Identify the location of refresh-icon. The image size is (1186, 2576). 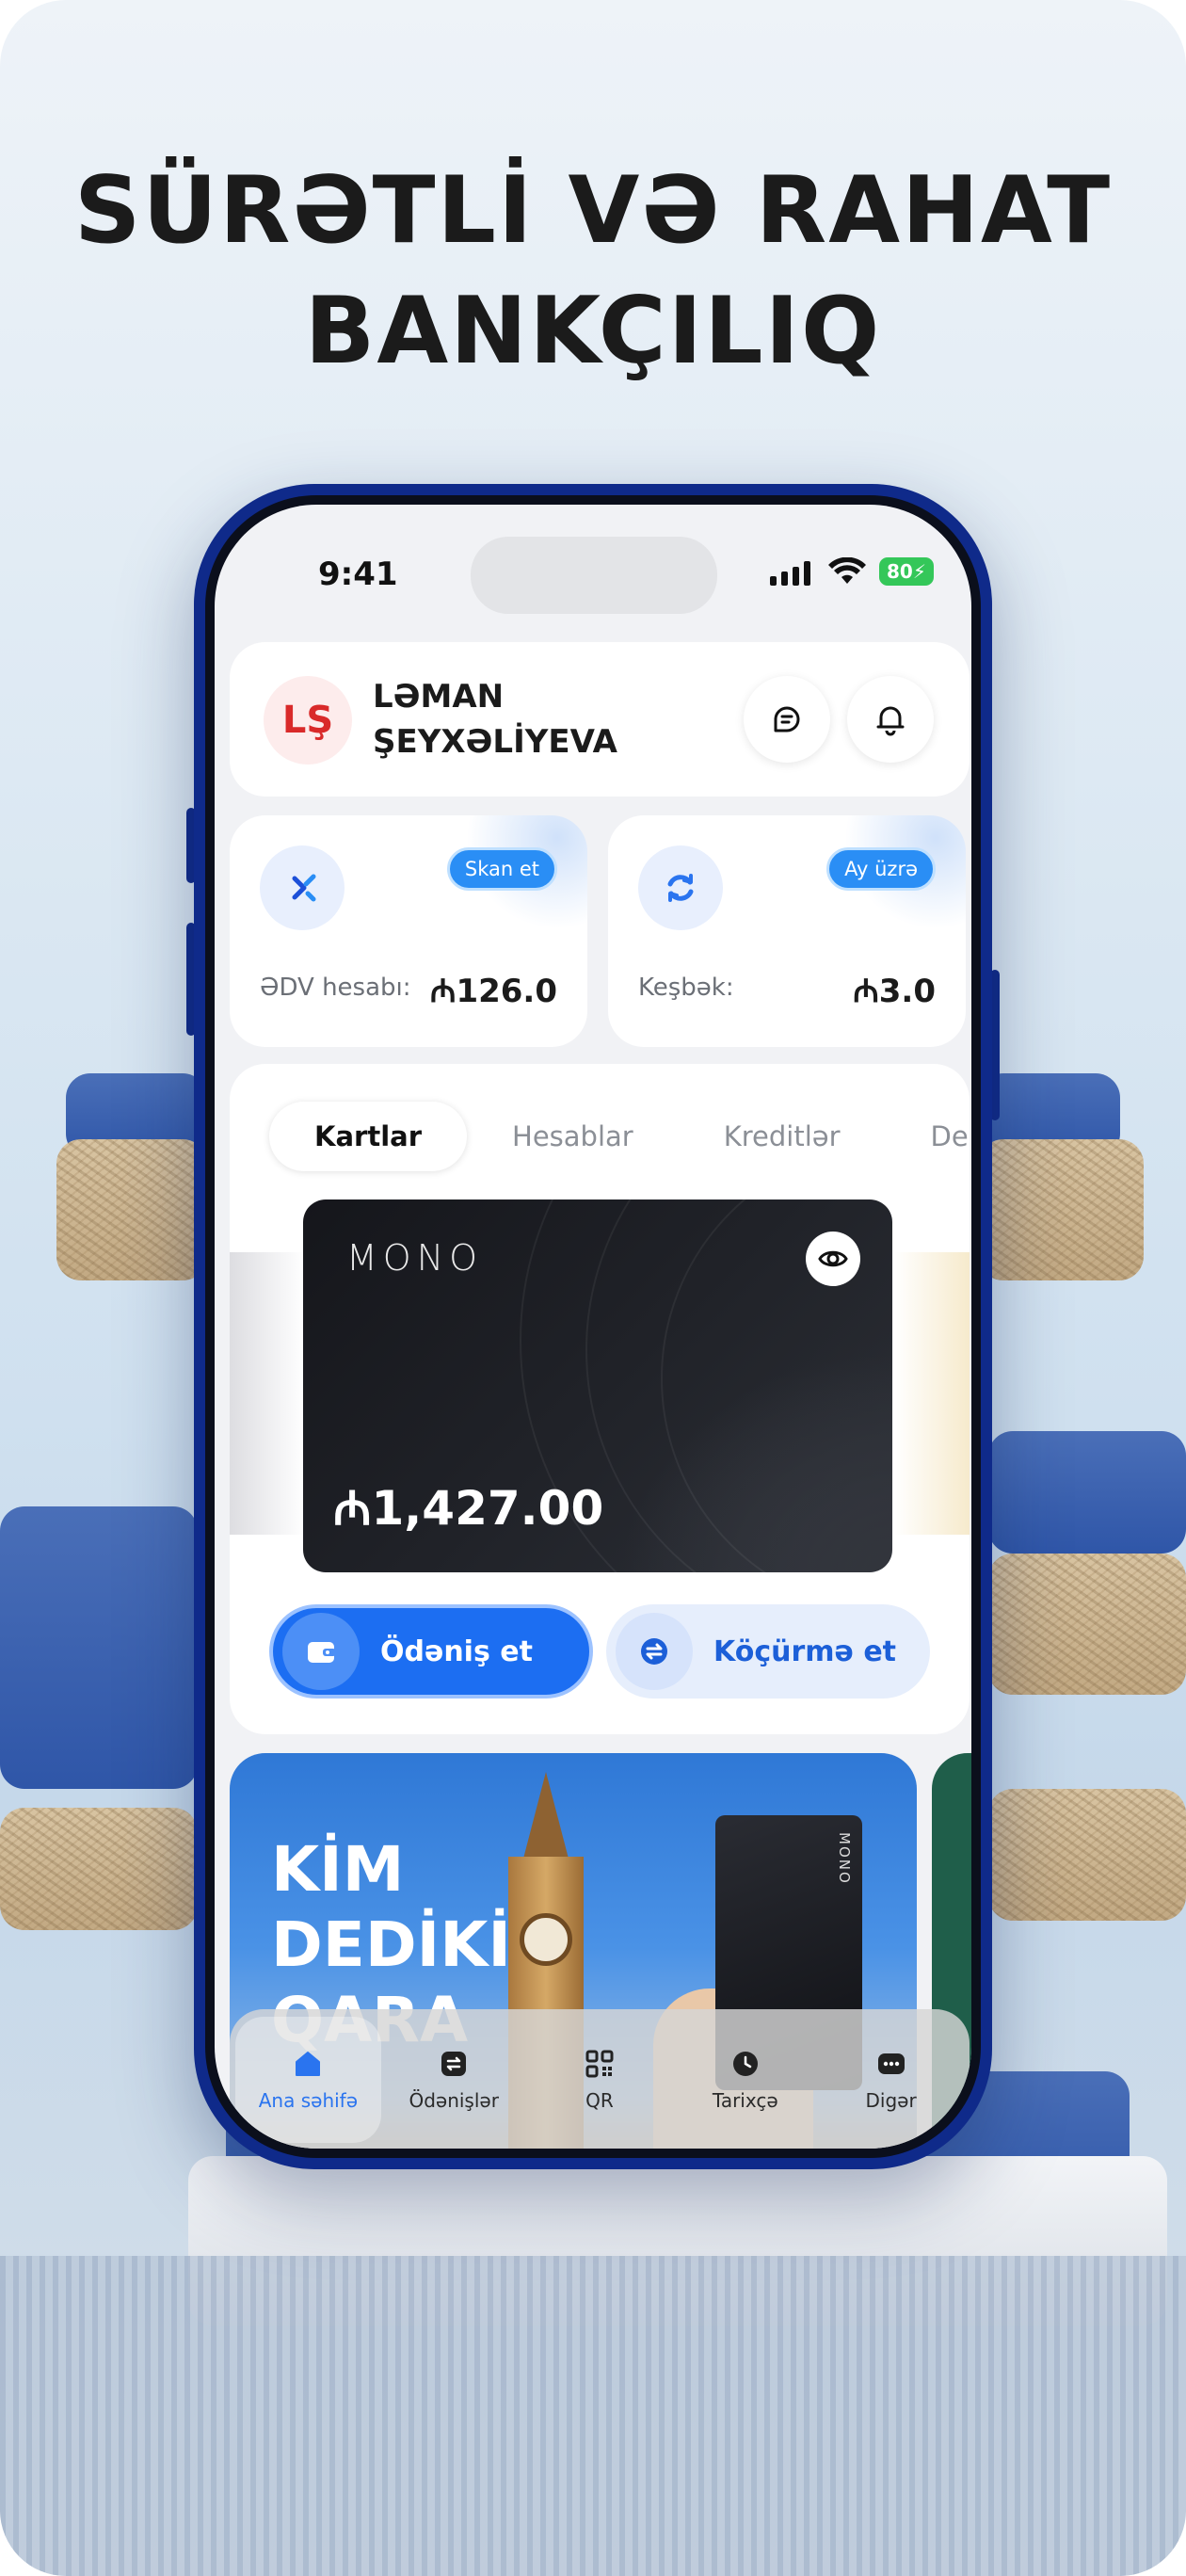
(680, 887).